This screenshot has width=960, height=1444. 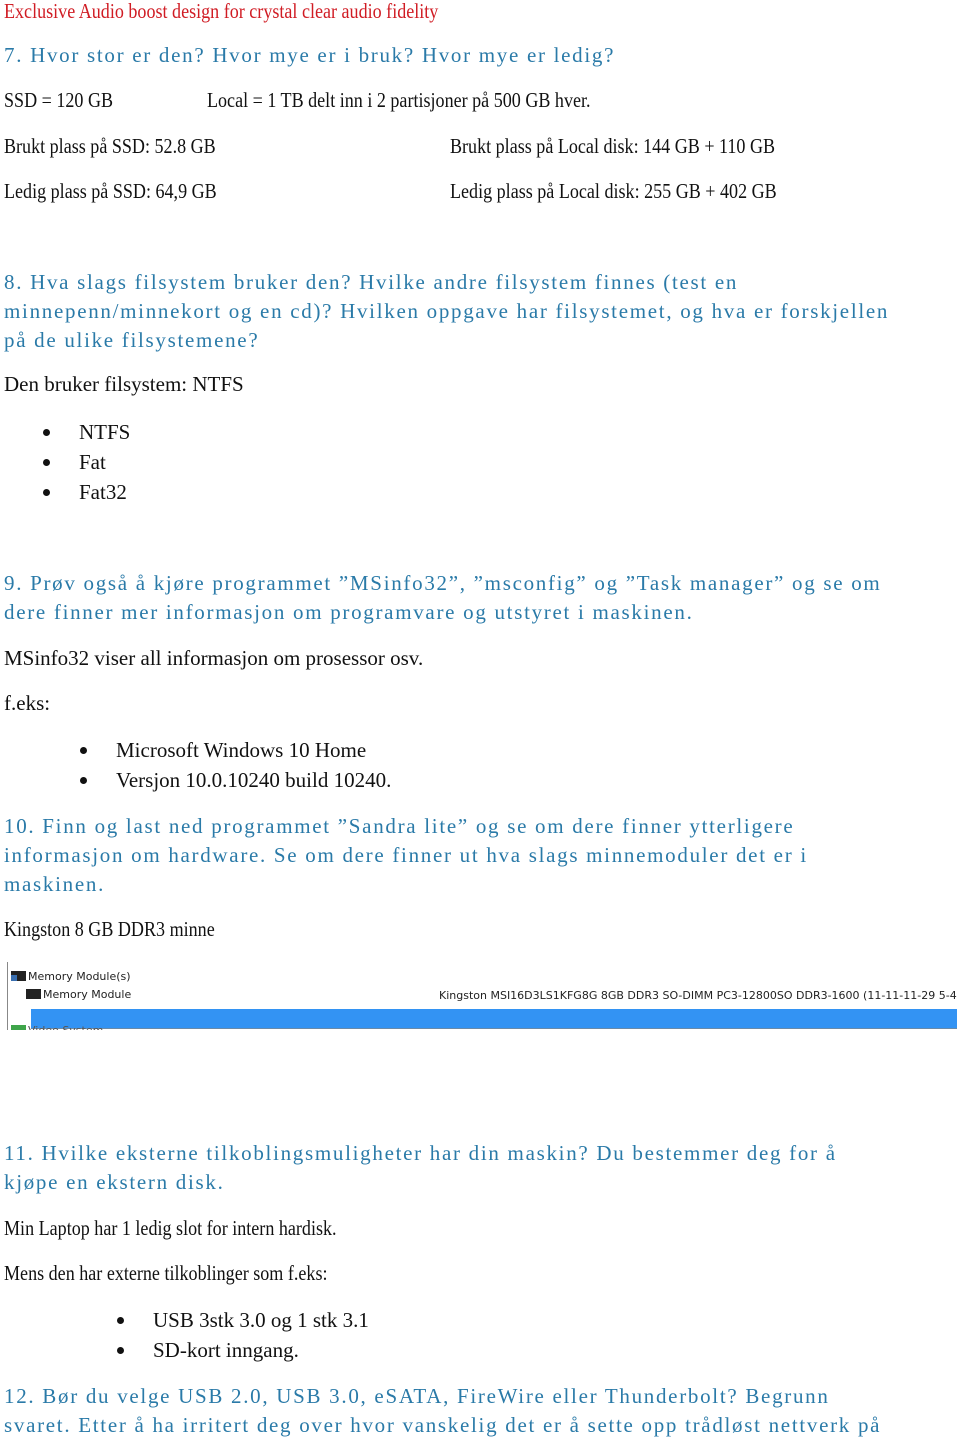 What do you see at coordinates (33, 994) in the screenshot?
I see `memory-chip-icon` at bounding box center [33, 994].